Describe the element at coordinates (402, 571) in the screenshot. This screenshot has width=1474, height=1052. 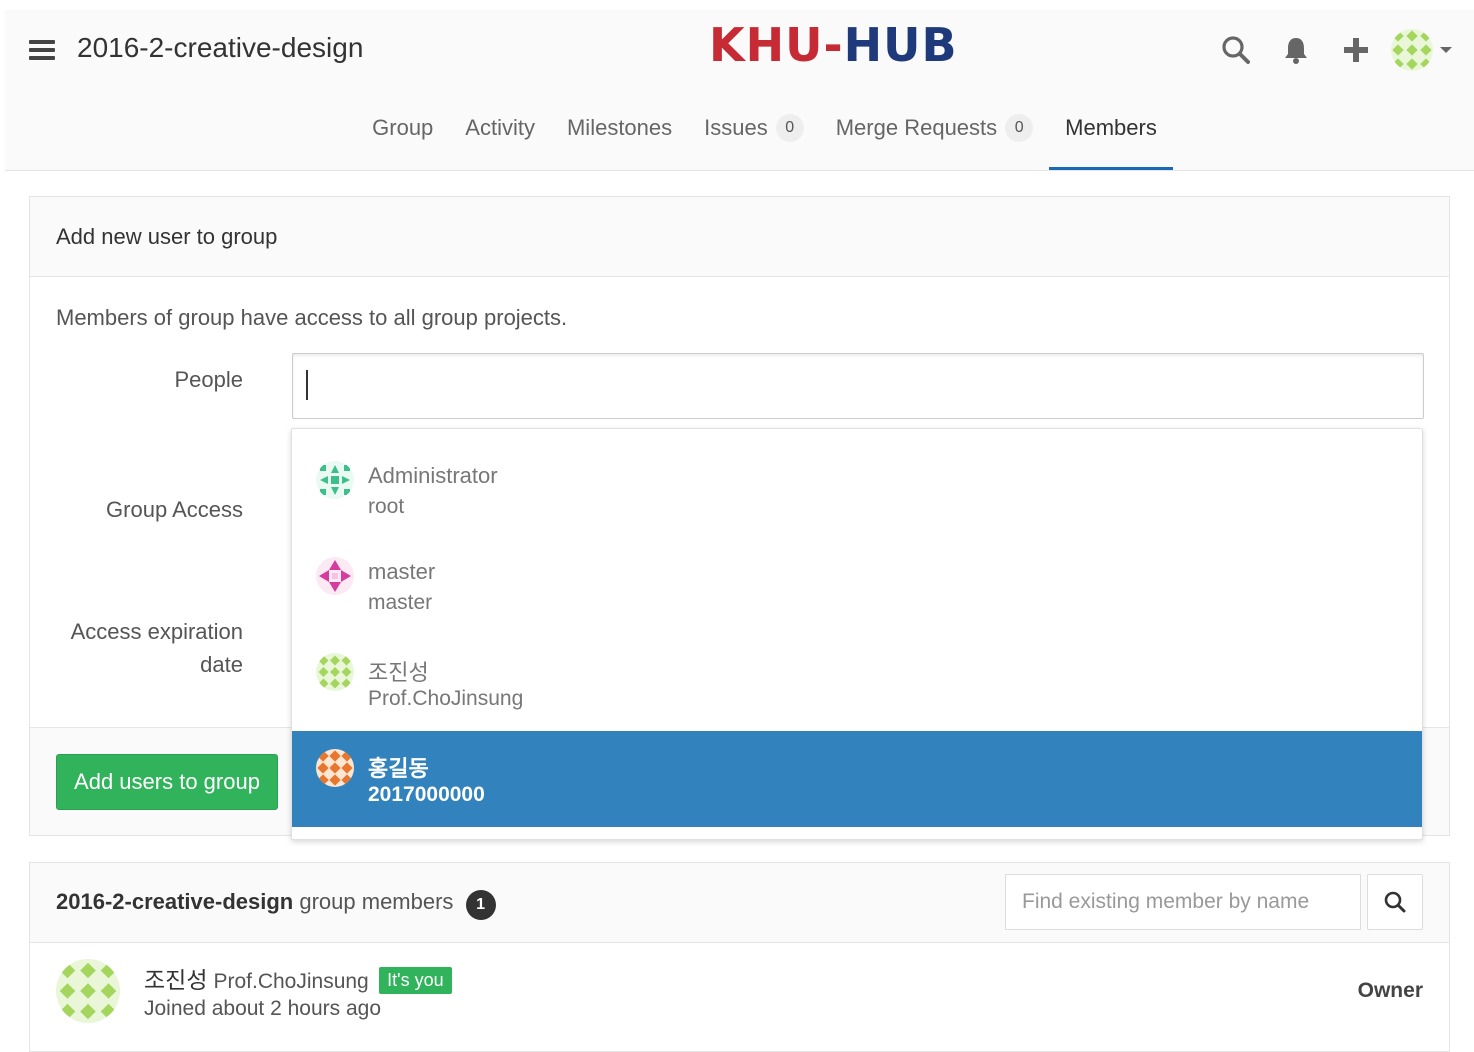
I see `dropdown-item-name: master` at that location.